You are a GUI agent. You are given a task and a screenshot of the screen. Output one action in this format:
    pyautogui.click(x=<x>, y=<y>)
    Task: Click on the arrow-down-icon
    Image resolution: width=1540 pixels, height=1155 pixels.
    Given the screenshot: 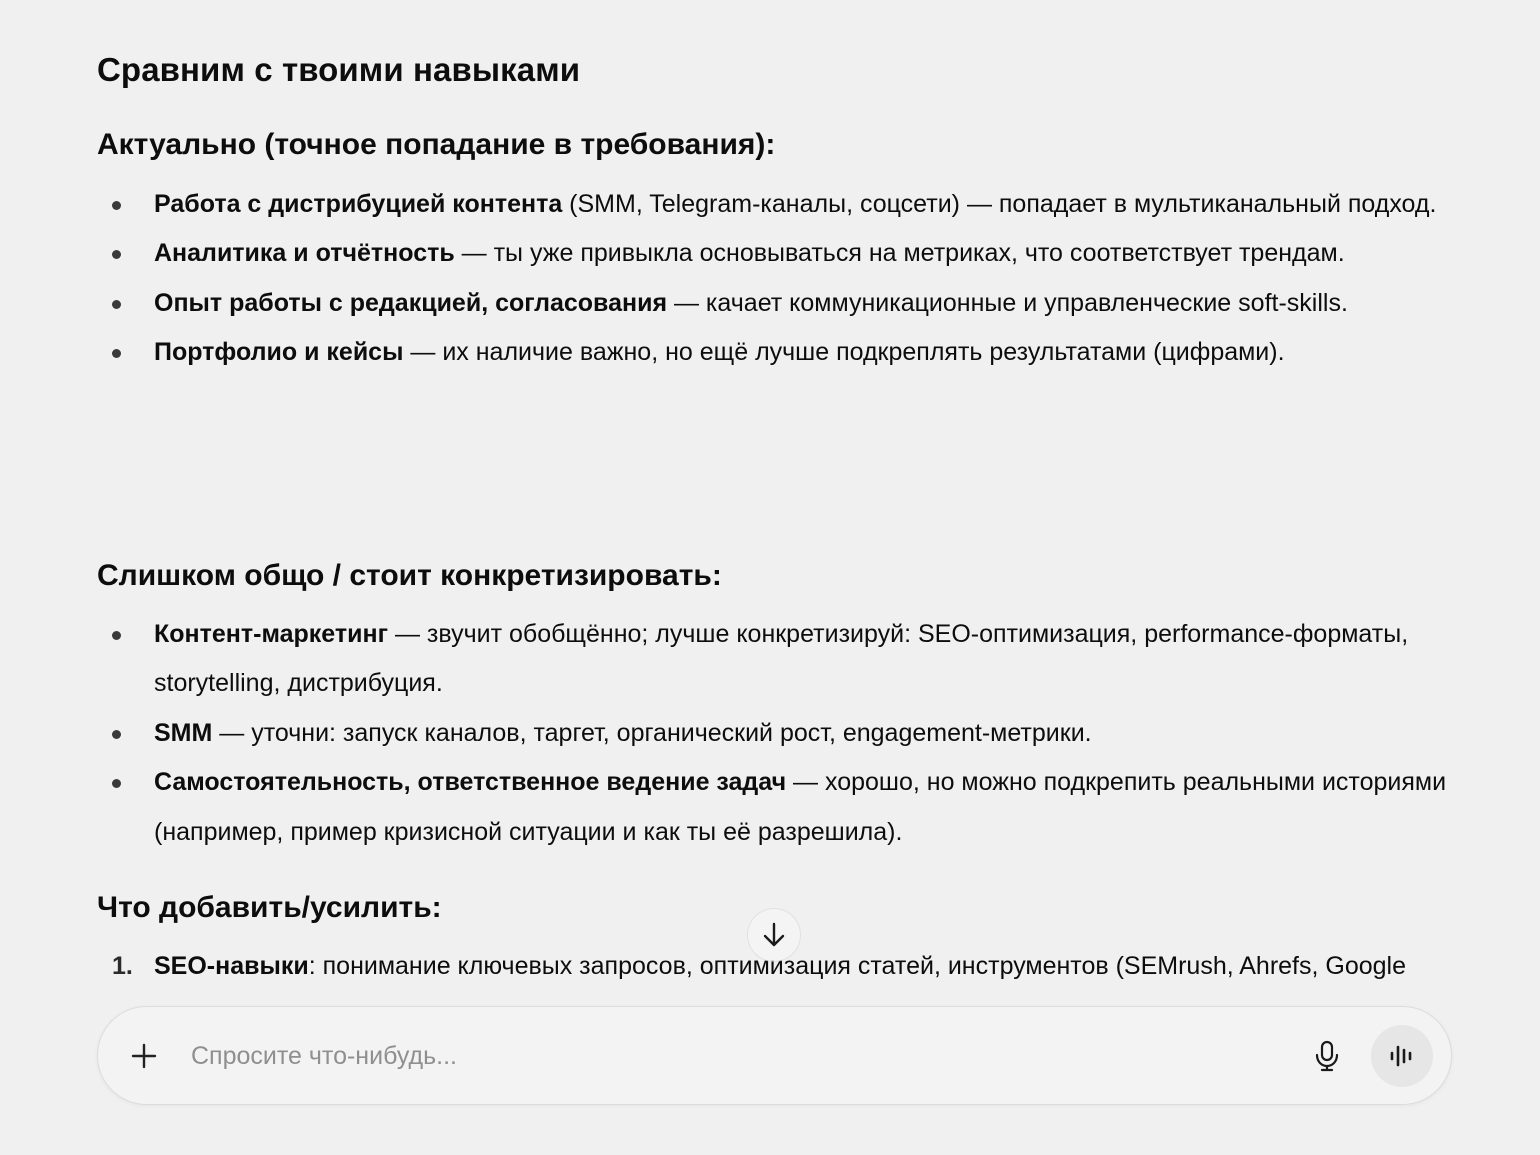 What is the action you would take?
    pyautogui.click(x=774, y=934)
    